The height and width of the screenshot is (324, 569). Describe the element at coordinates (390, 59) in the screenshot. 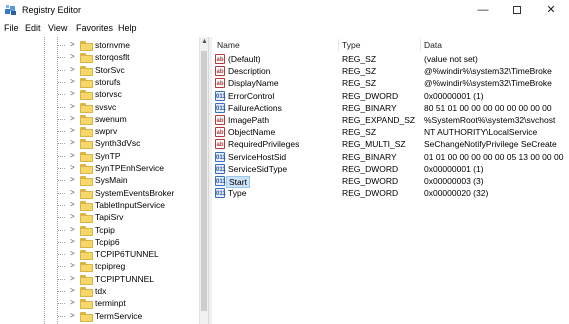

I see `value-row: ab (Default) REG_SZ (value not set)` at that location.